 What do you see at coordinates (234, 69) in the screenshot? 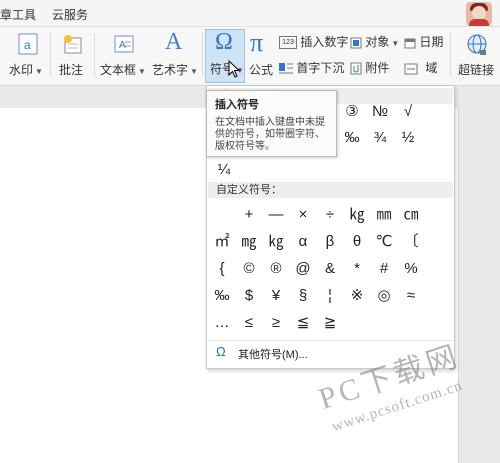
I see `cursor-icon` at bounding box center [234, 69].